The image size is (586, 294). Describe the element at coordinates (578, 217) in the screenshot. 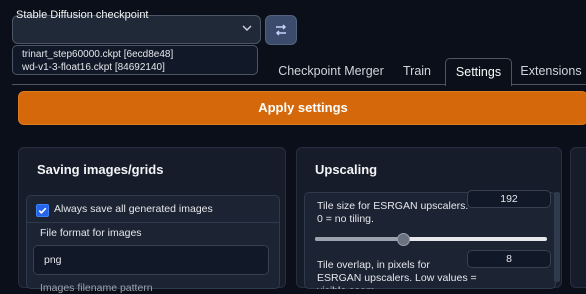

I see `next-panel` at that location.